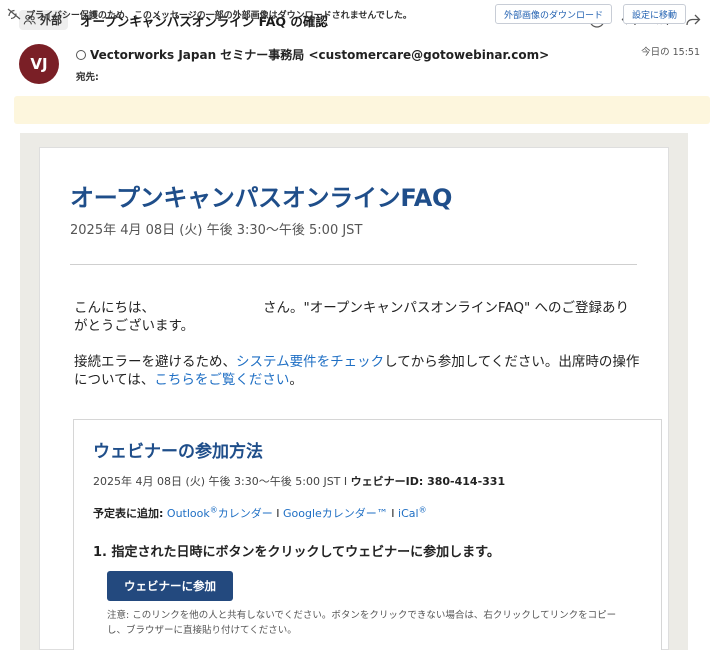 The image size is (714, 650). I want to click on outlook-text: Outlook, so click(188, 513).